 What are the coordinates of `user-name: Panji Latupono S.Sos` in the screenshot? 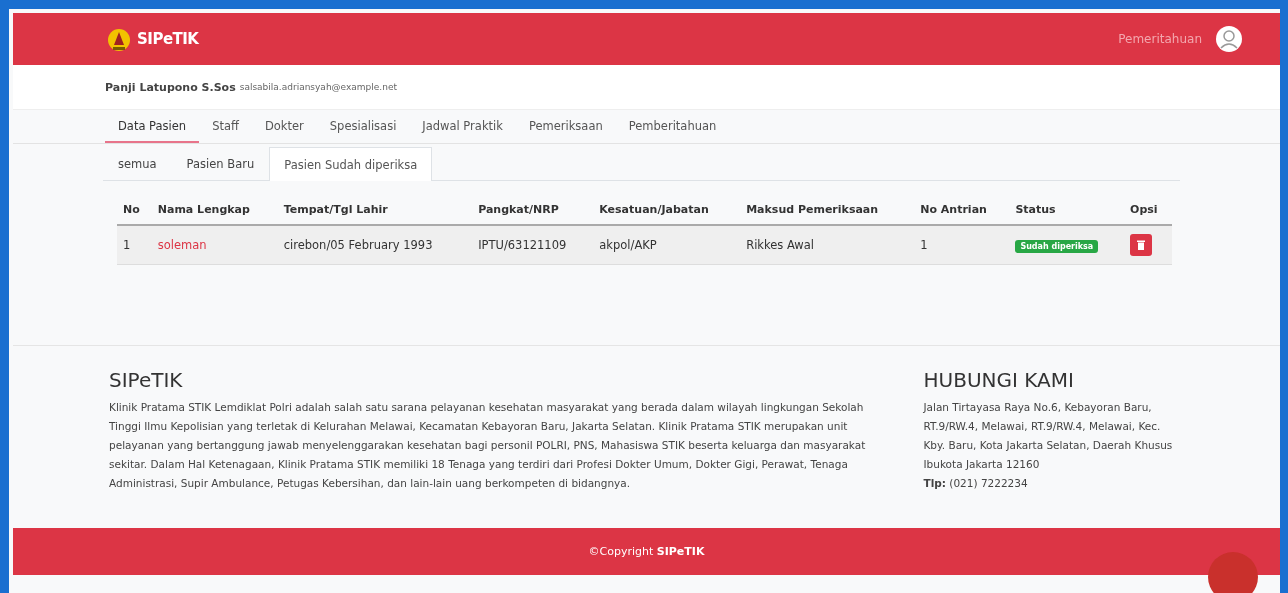 It's located at (170, 87).